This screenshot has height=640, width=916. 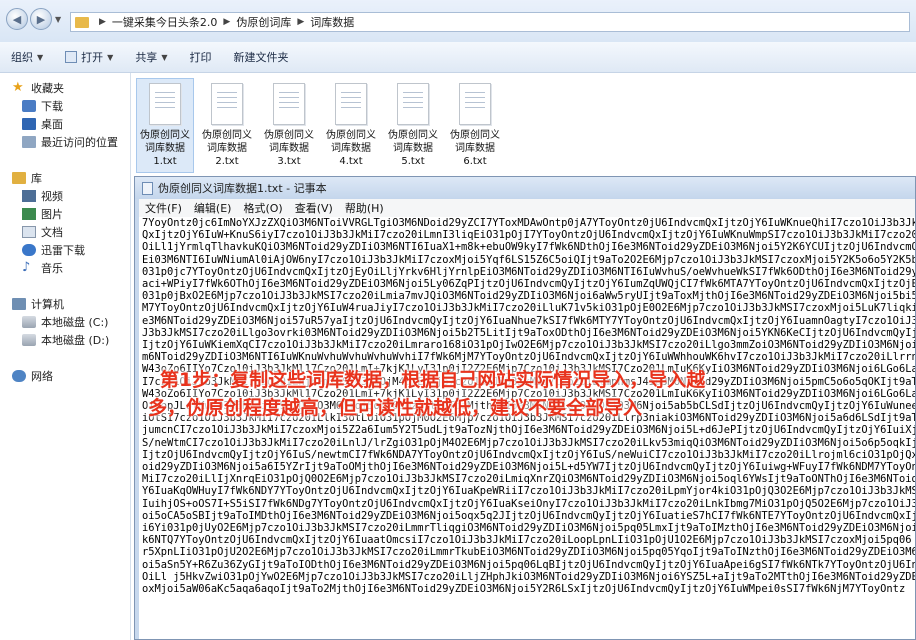 What do you see at coordinates (41, 19) in the screenshot?
I see `forward-button: ▶` at bounding box center [41, 19].